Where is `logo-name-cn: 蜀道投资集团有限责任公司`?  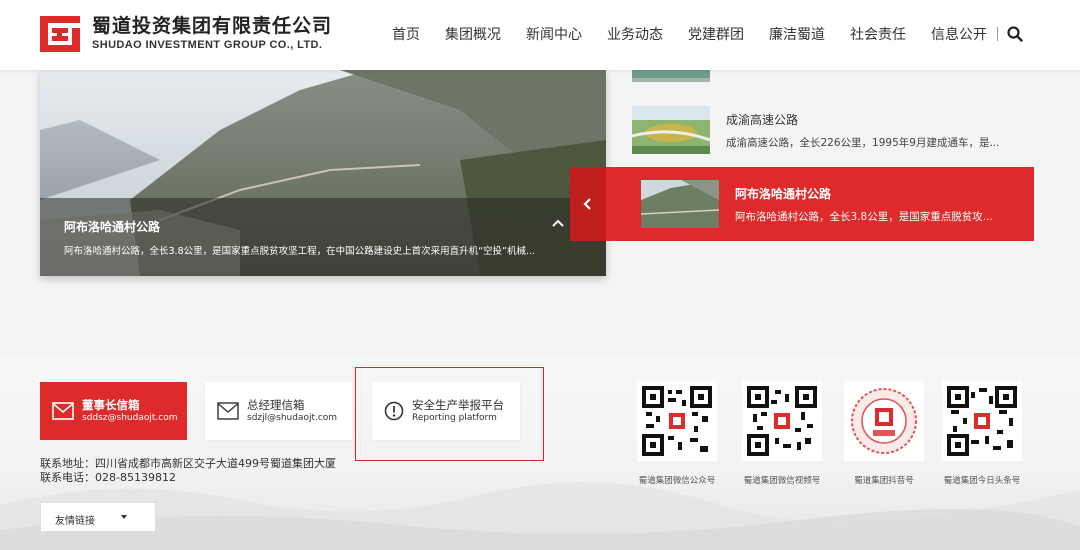
logo-name-cn: 蜀道投资集团有限责任公司 is located at coordinates (212, 26).